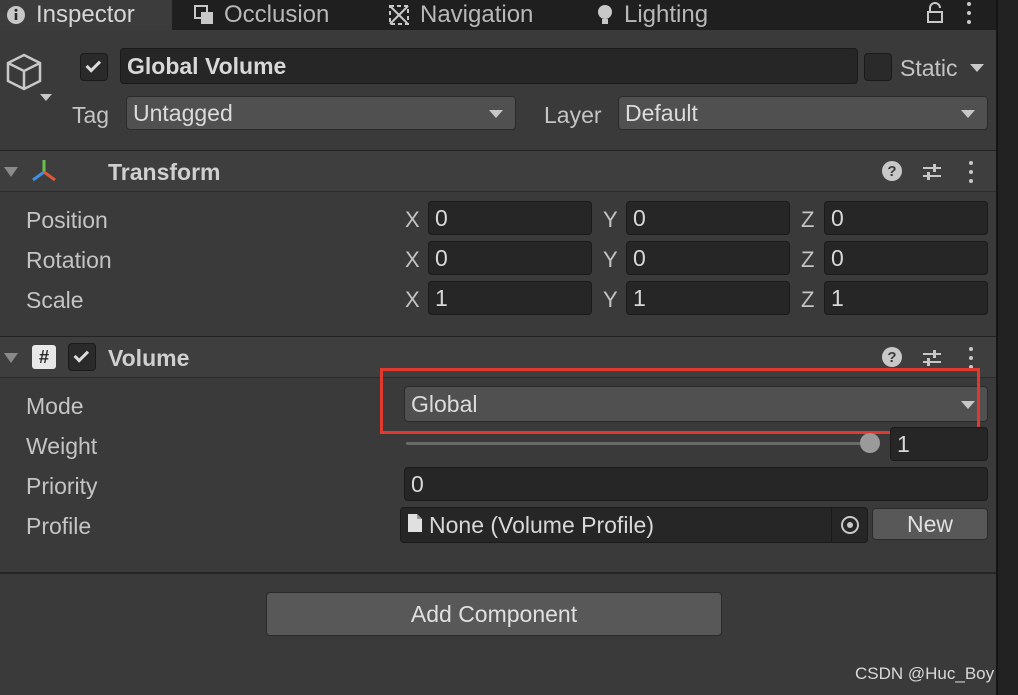 This screenshot has width=1018, height=695. What do you see at coordinates (207, 65) in the screenshot?
I see `gameobject-name: Global Volume` at bounding box center [207, 65].